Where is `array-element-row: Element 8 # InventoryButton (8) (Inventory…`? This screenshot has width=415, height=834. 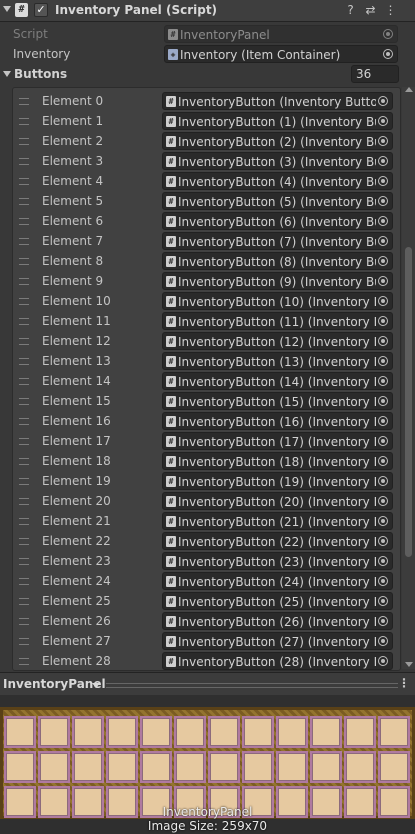
array-element-row: Element 8 # InventoryButton (8) (Inventory… is located at coordinates (206, 261).